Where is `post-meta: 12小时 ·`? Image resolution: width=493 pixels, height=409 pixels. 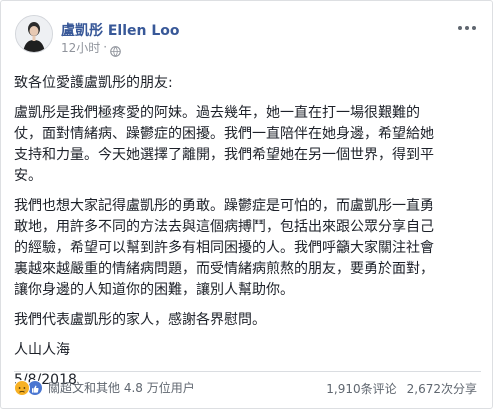 post-meta: 12小时 · is located at coordinates (91, 48).